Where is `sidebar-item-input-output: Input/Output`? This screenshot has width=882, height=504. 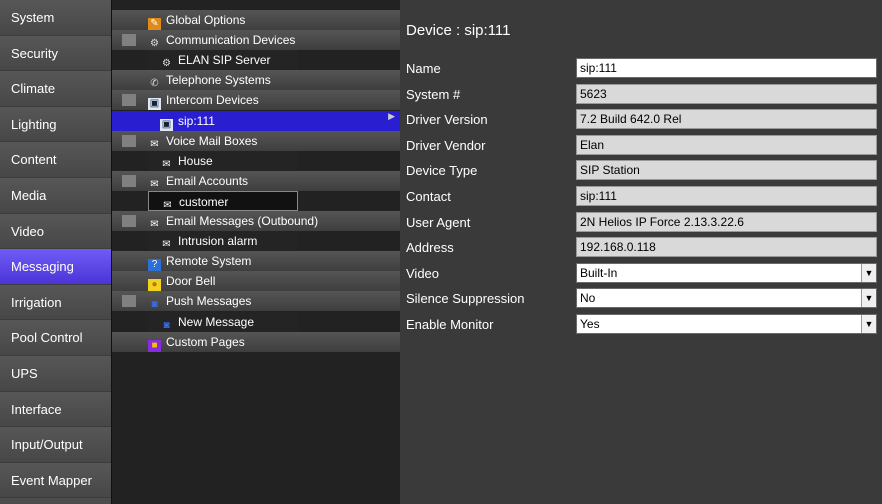 sidebar-item-input-output: Input/Output is located at coordinates (55, 445).